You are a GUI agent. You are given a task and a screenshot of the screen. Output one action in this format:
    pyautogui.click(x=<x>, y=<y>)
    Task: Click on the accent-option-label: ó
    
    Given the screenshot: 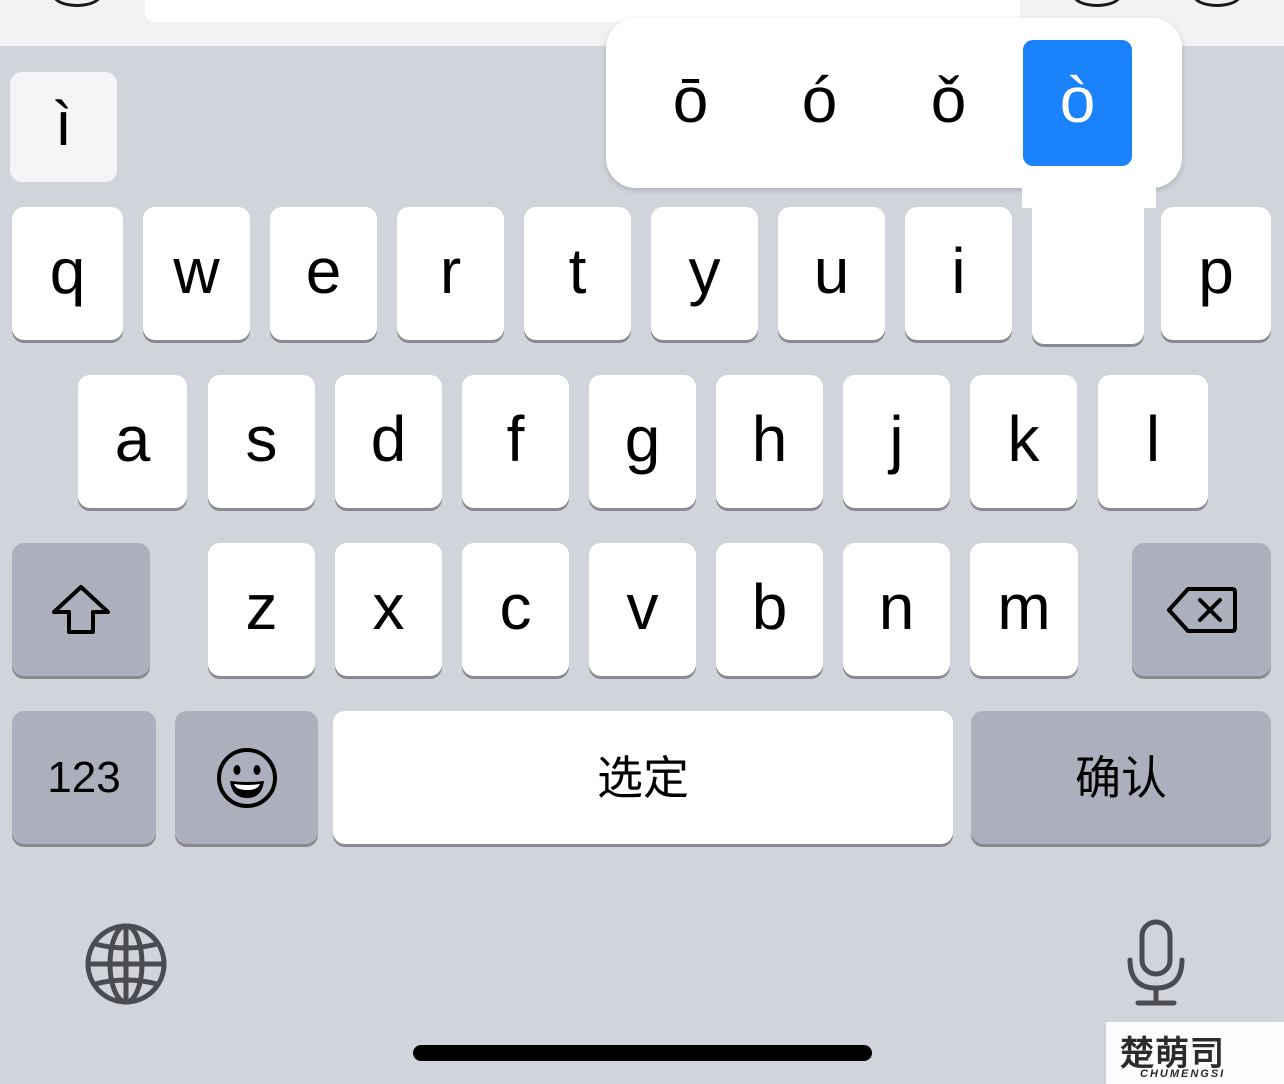 What is the action you would take?
    pyautogui.click(x=819, y=100)
    